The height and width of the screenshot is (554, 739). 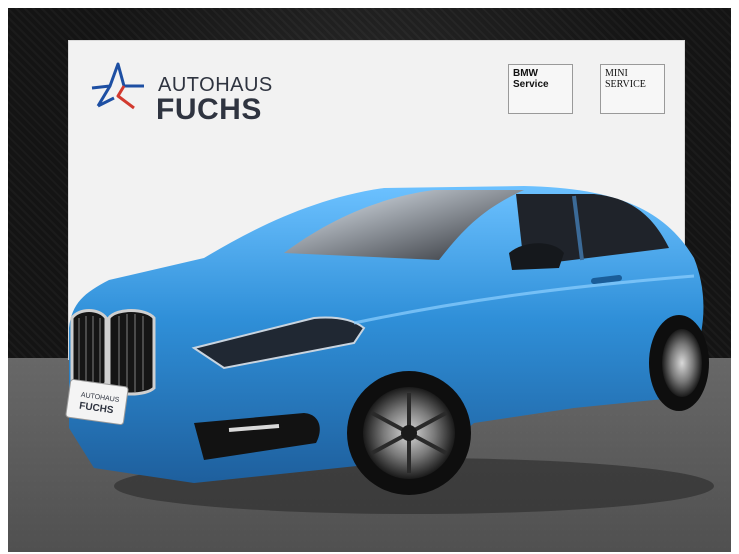 I want to click on door-handle, so click(x=606, y=279).